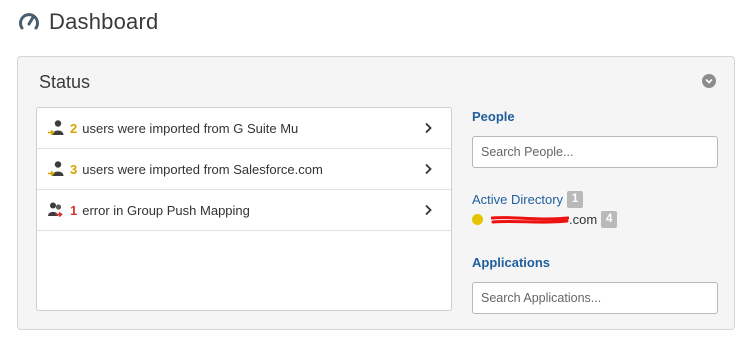 Image resolution: width=747 pixels, height=353 pixels. I want to click on chevron-down-circle-icon, so click(709, 81).